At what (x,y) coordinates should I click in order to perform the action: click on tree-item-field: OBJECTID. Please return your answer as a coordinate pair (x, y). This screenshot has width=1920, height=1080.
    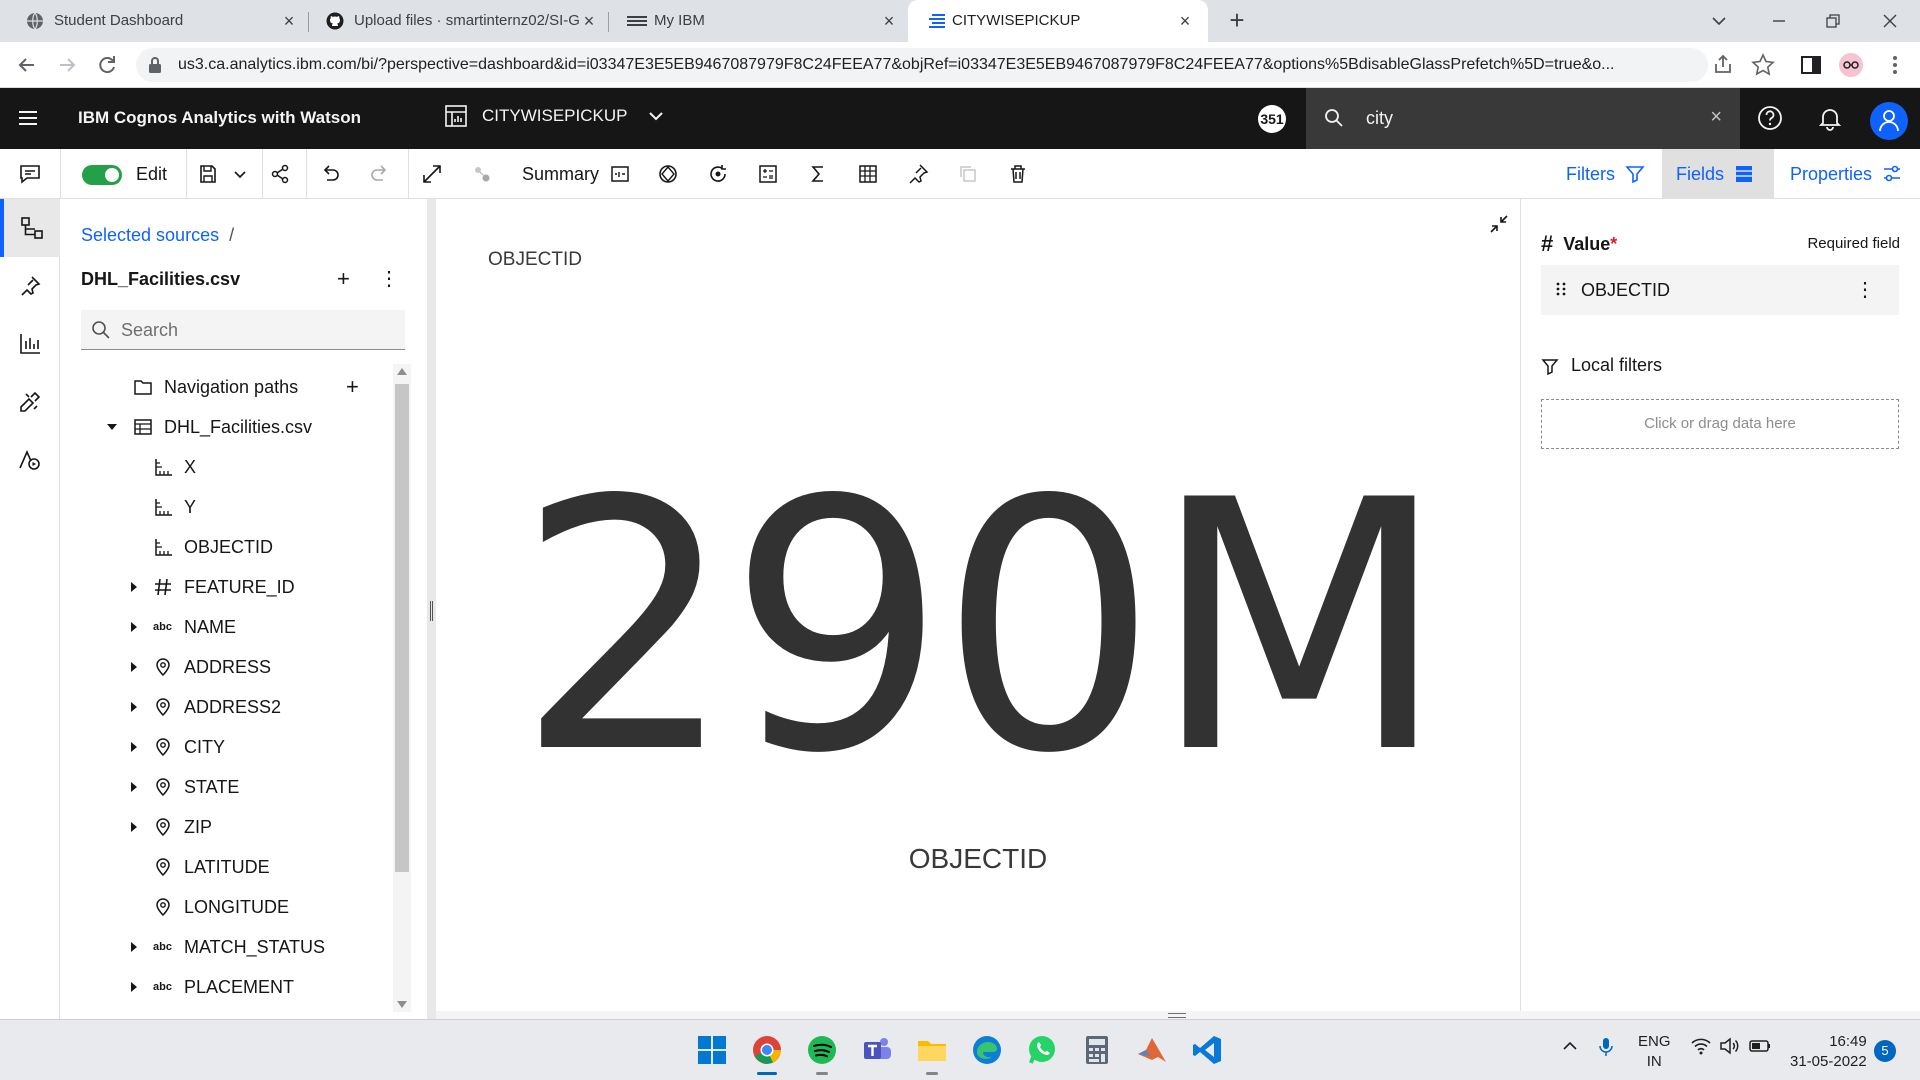
    Looking at the image, I should click on (229, 547).